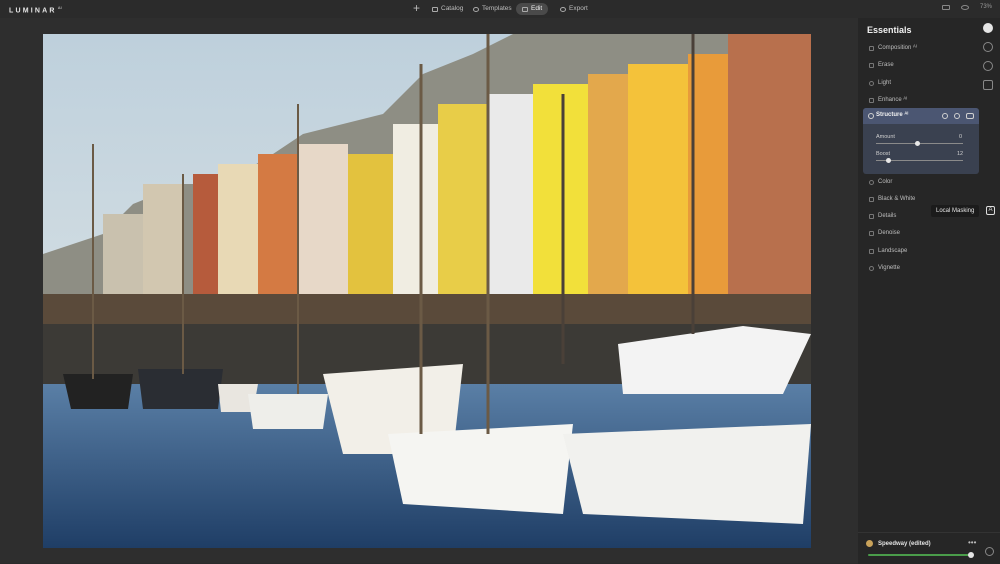 This screenshot has width=1000, height=564. What do you see at coordinates (871, 65) in the screenshot?
I see `erase-icon` at bounding box center [871, 65].